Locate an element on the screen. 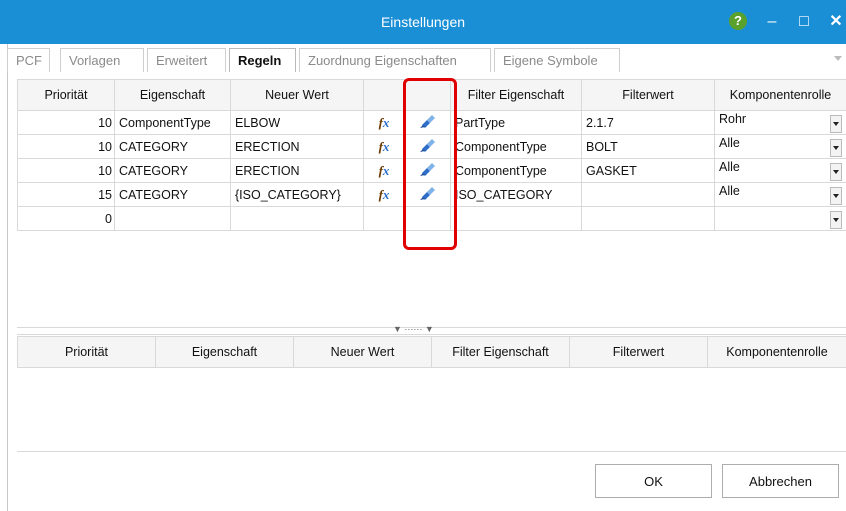 This screenshot has height=511, width=846. cell-filter-property: PartType is located at coordinates (516, 122).